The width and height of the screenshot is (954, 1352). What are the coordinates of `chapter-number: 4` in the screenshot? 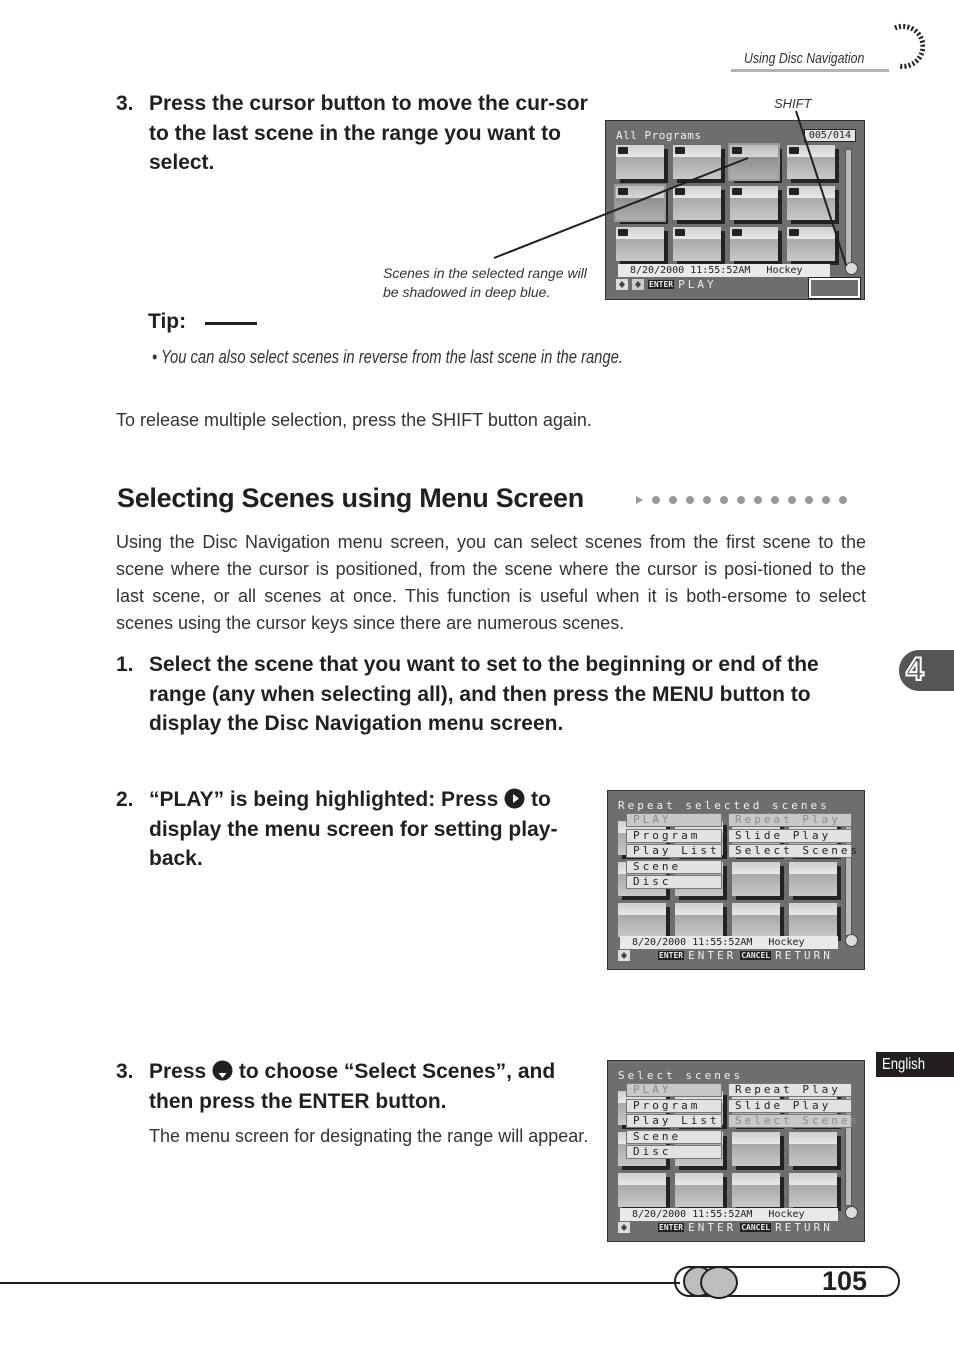 It's located at (915, 669).